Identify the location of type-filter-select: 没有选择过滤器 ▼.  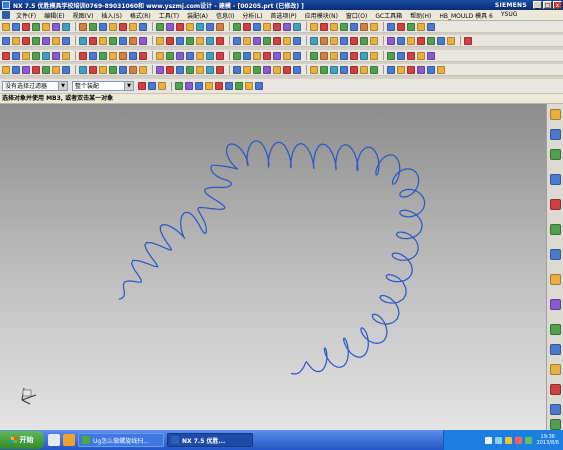
(35, 86).